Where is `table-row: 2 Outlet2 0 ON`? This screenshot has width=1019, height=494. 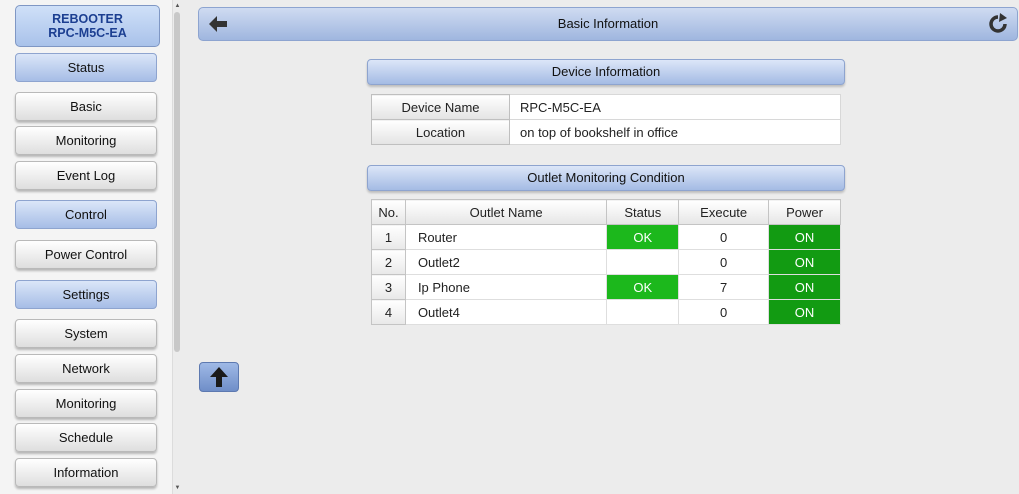 table-row: 2 Outlet2 0 ON is located at coordinates (606, 262).